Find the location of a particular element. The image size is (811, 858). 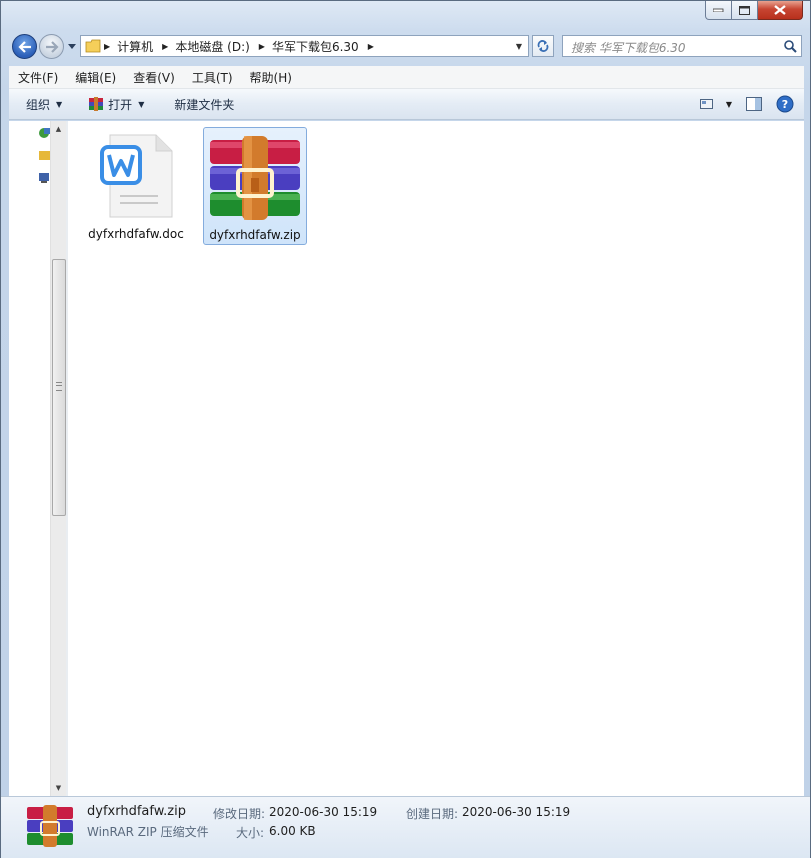

back-button is located at coordinates (24, 46).